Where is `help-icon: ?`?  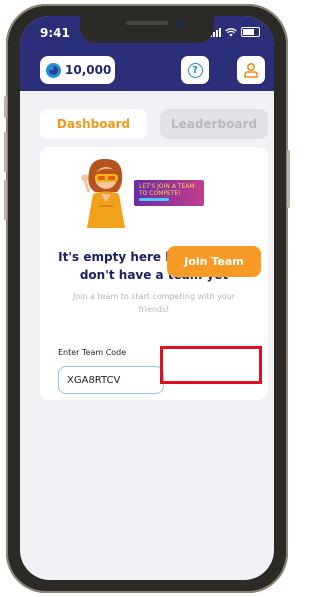 help-icon: ? is located at coordinates (195, 70).